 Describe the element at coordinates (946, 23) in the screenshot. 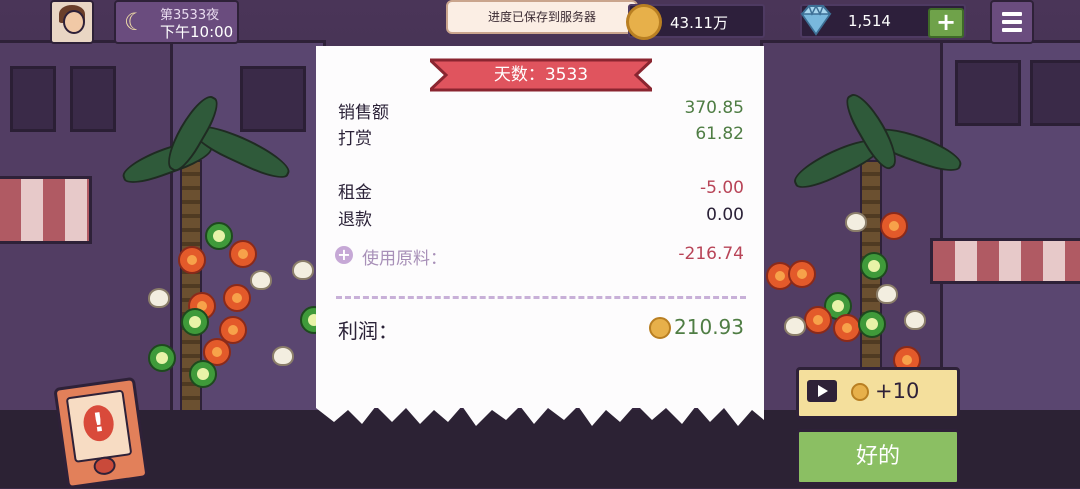

I see `add-gems-button: +` at that location.